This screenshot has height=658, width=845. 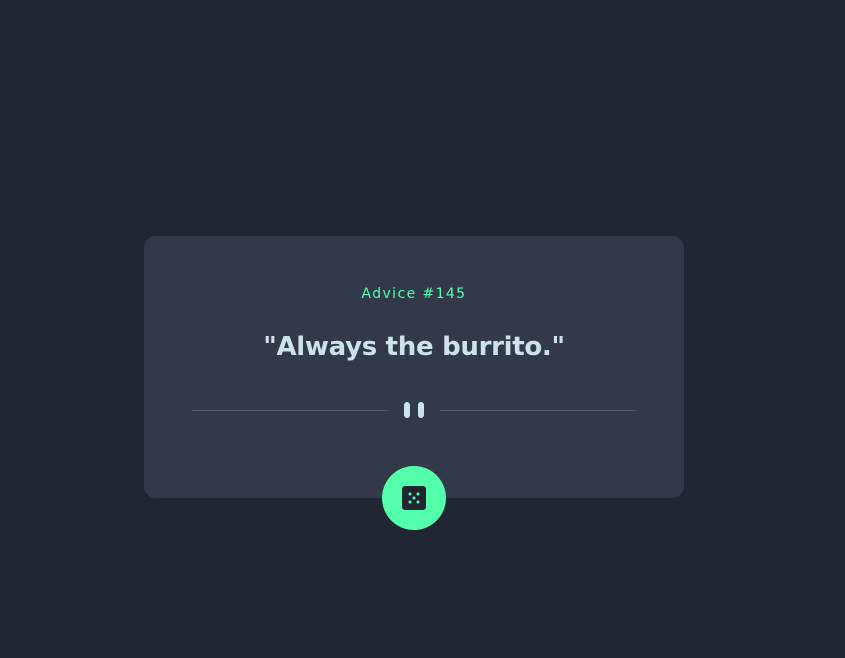 I want to click on new-advice-button, so click(x=414, y=498).